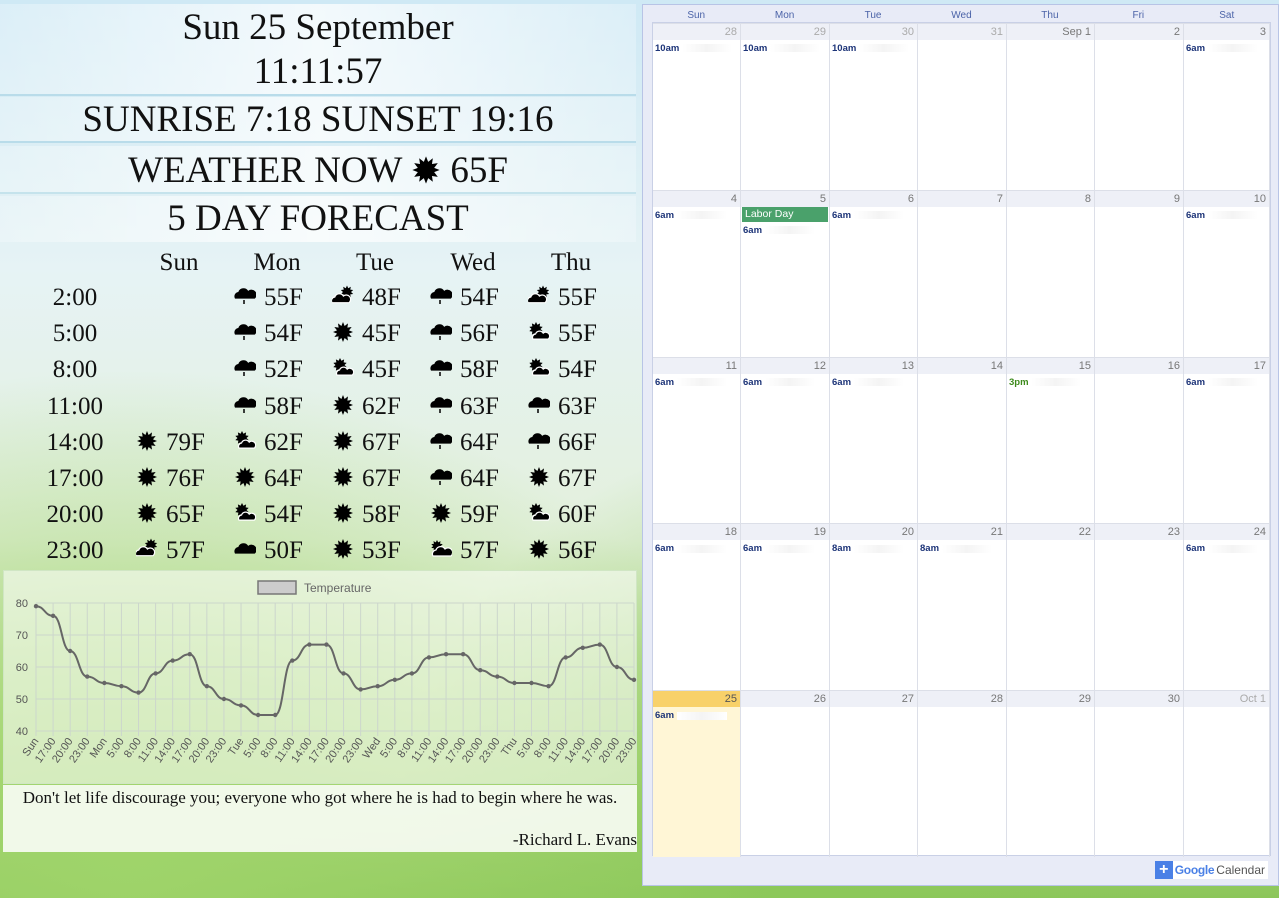 This screenshot has width=1279, height=898. I want to click on day-number: 20, so click(873, 532).